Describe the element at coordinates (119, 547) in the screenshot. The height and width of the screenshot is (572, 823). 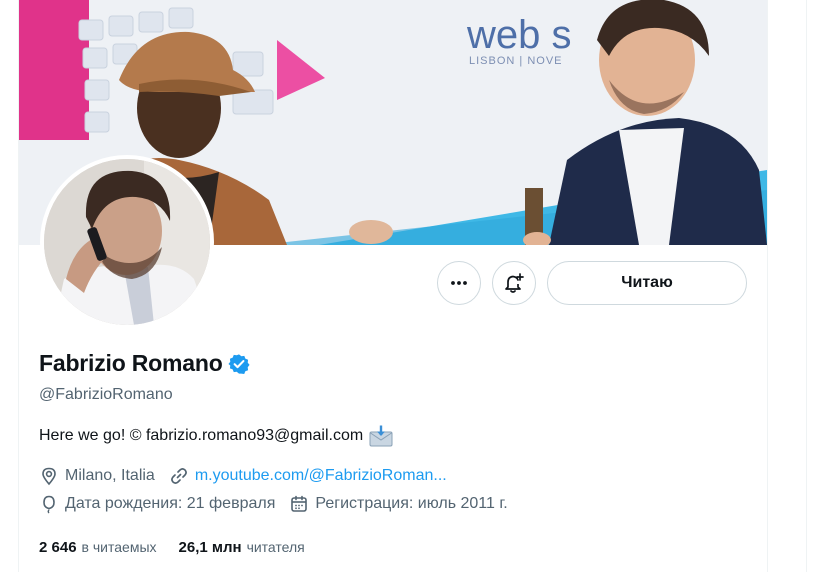
I see `following-label: в читаемых` at that location.